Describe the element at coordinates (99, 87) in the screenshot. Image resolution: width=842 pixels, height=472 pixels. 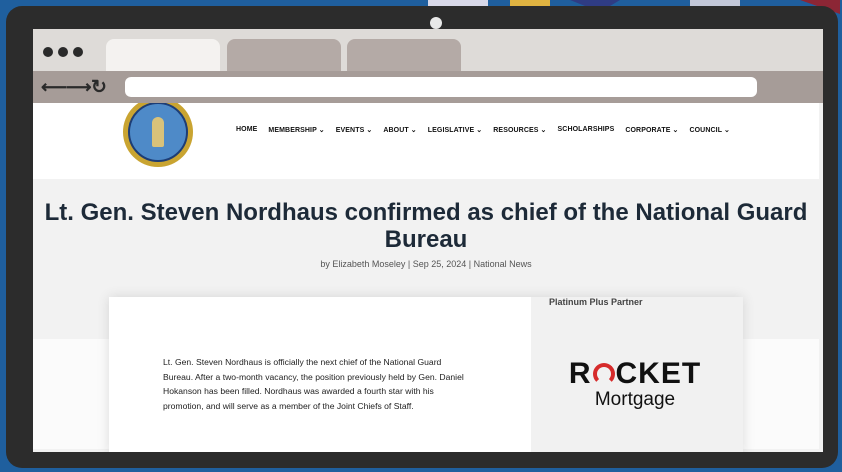
I see `reload-icon: ↻` at that location.